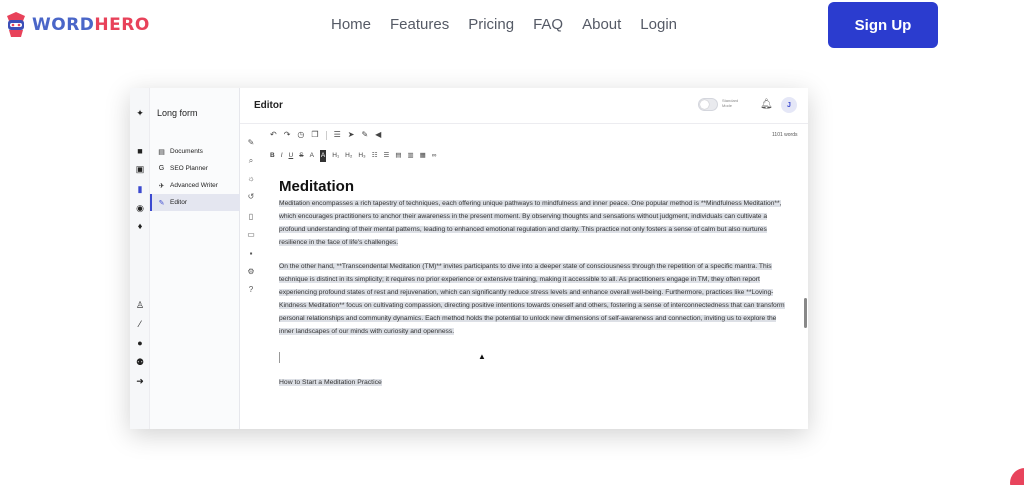  Describe the element at coordinates (161, 186) in the screenshot. I see `rocket-icon: ✈` at that location.